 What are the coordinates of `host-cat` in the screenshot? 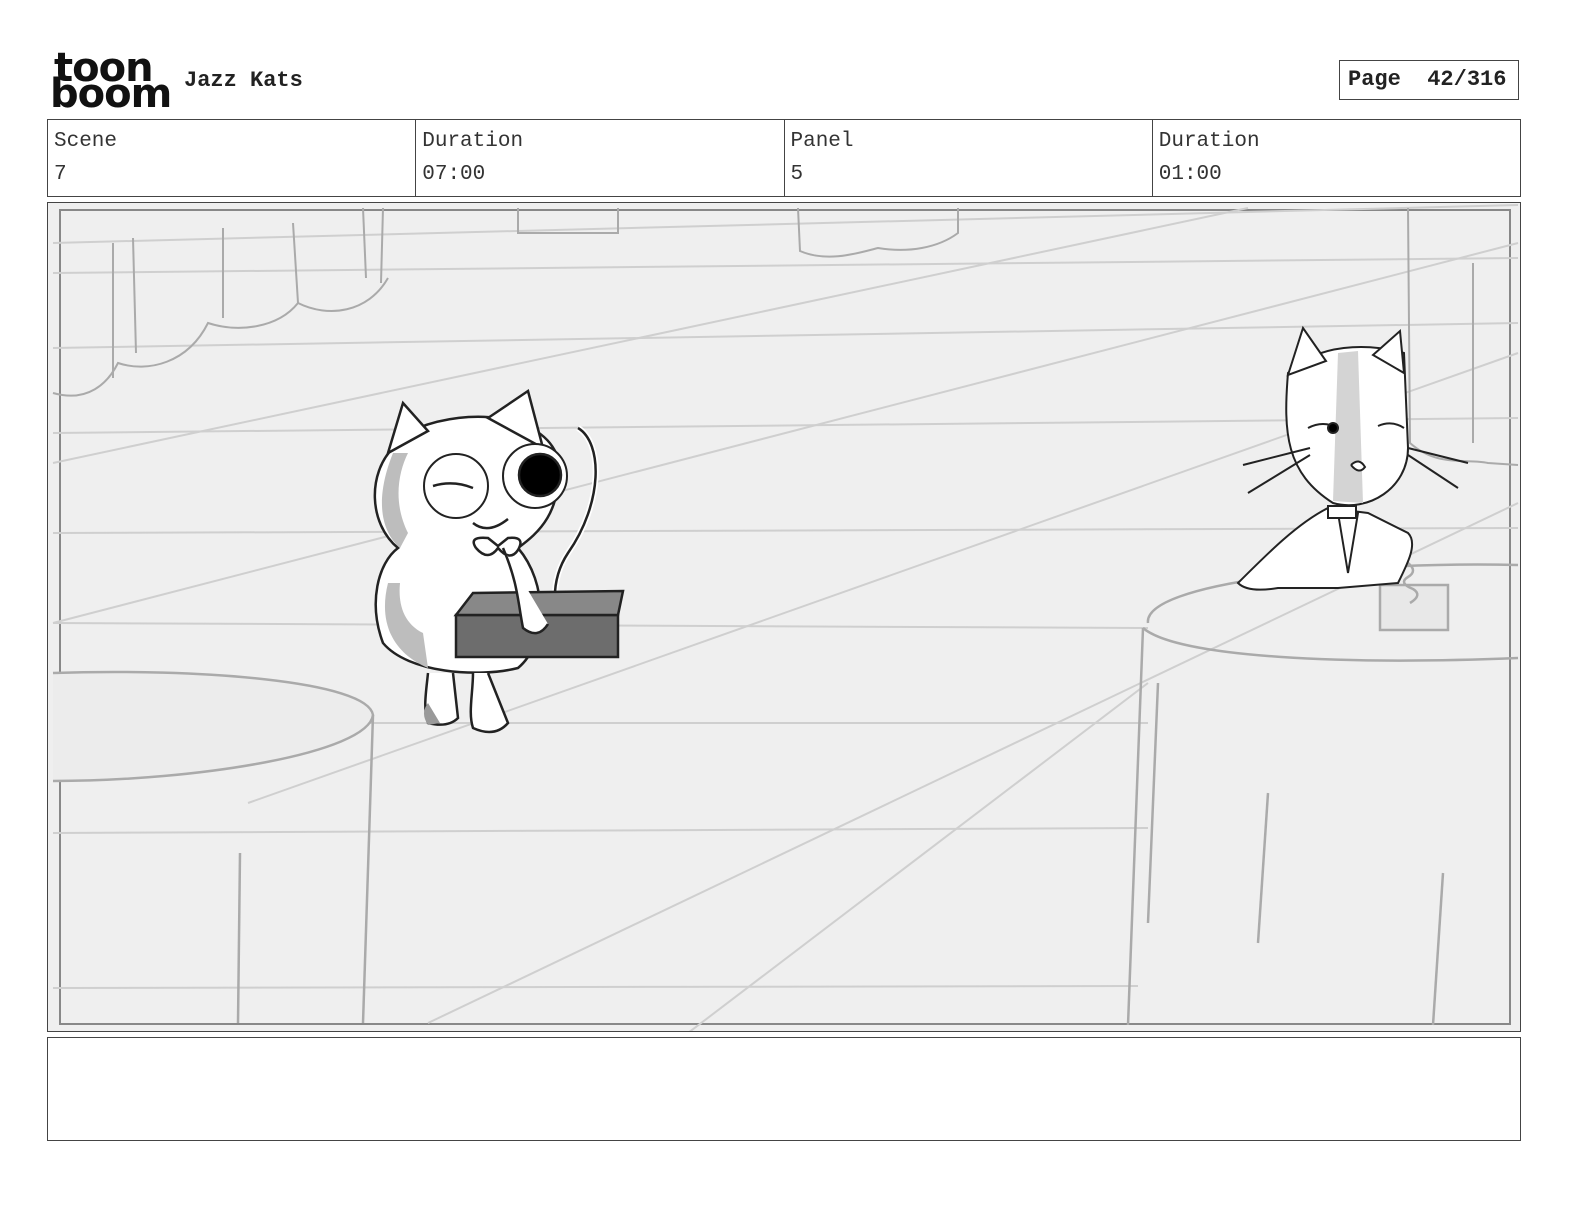 It's located at (1352, 458).